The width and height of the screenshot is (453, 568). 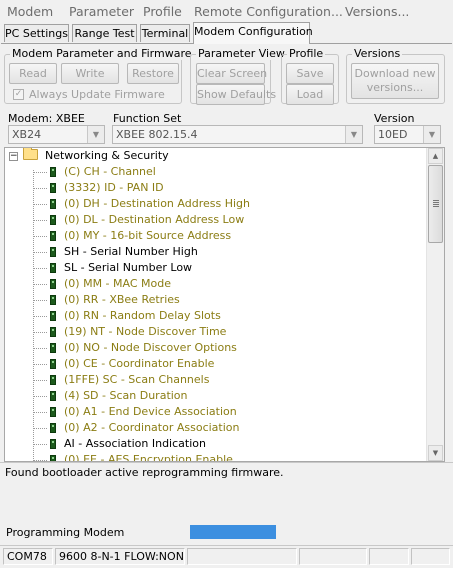 What do you see at coordinates (215, 348) in the screenshot?
I see `tree-param-item: (0) NO - Node Discover Options` at bounding box center [215, 348].